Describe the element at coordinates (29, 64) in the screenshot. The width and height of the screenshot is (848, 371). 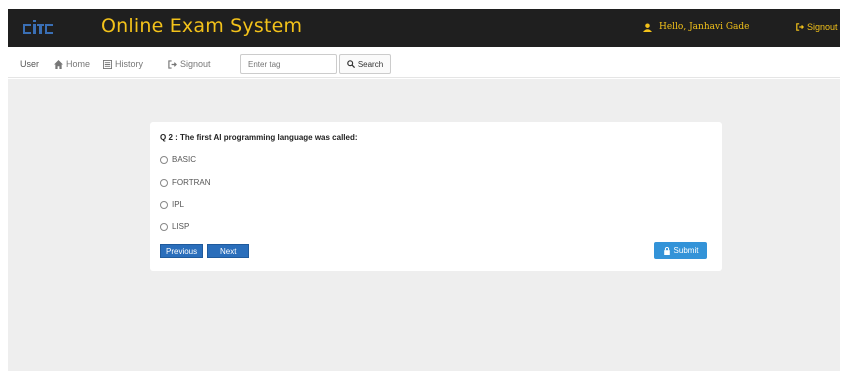
I see `nav-brand: User` at that location.